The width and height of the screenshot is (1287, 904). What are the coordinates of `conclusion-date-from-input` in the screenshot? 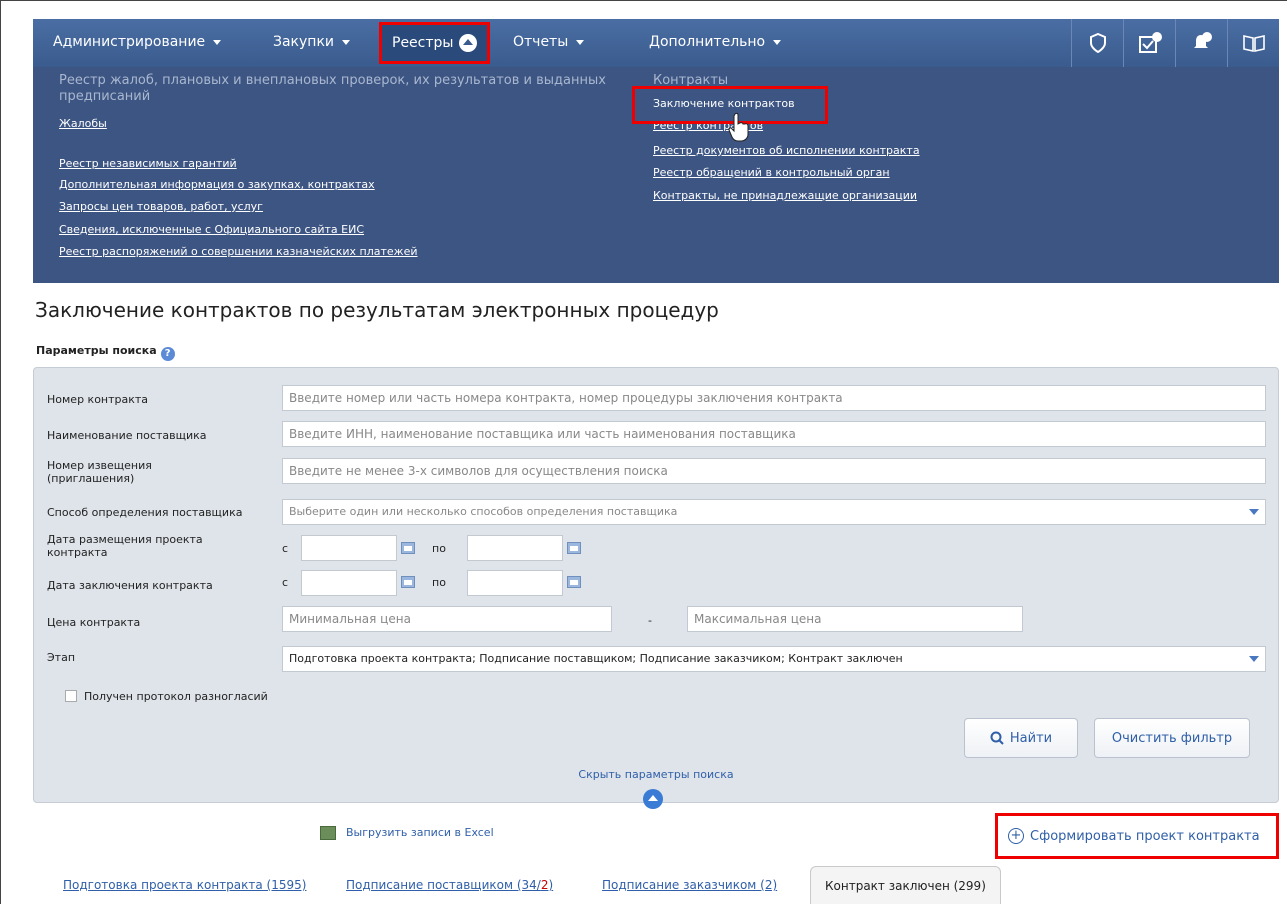 It's located at (349, 583).